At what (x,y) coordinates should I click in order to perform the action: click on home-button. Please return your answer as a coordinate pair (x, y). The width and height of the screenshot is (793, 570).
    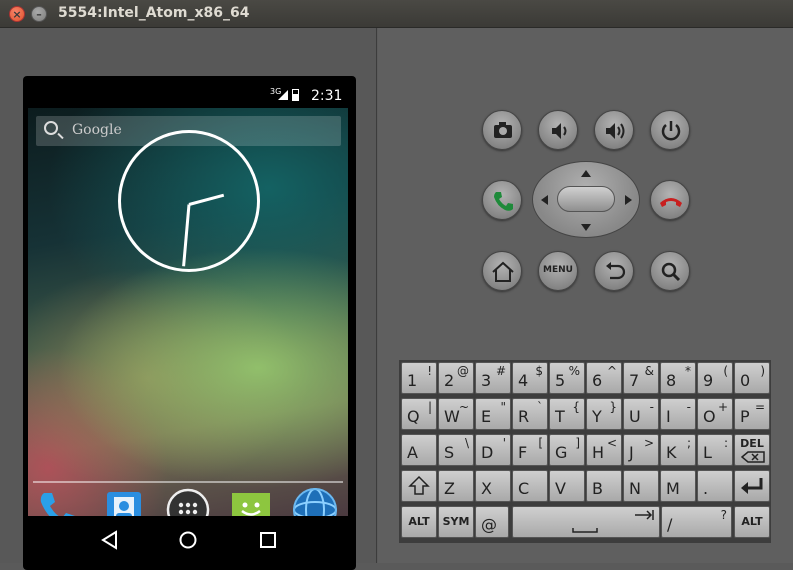
    Looking at the image, I should click on (502, 271).